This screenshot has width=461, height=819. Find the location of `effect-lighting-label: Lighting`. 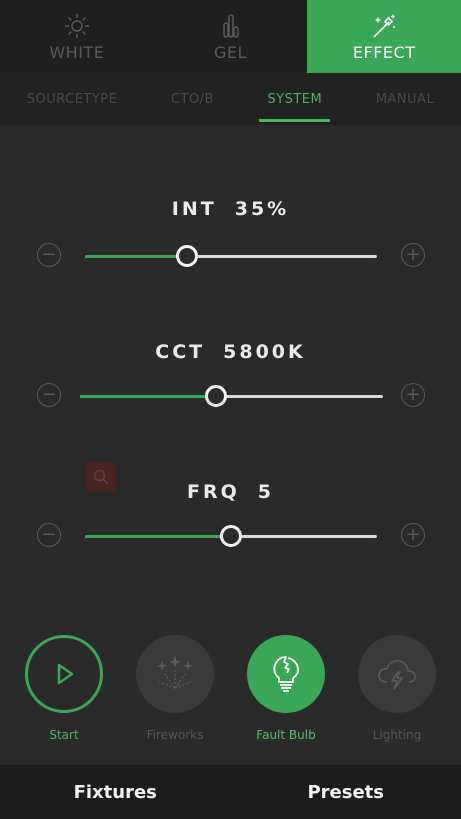

effect-lighting-label: Lighting is located at coordinates (397, 735).